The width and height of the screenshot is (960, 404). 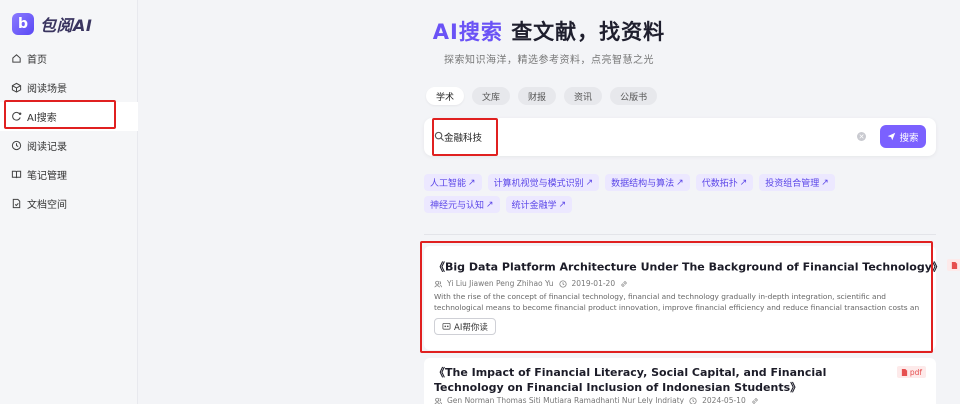 What do you see at coordinates (634, 96) in the screenshot?
I see `tab-public-books: 公版书` at bounding box center [634, 96].